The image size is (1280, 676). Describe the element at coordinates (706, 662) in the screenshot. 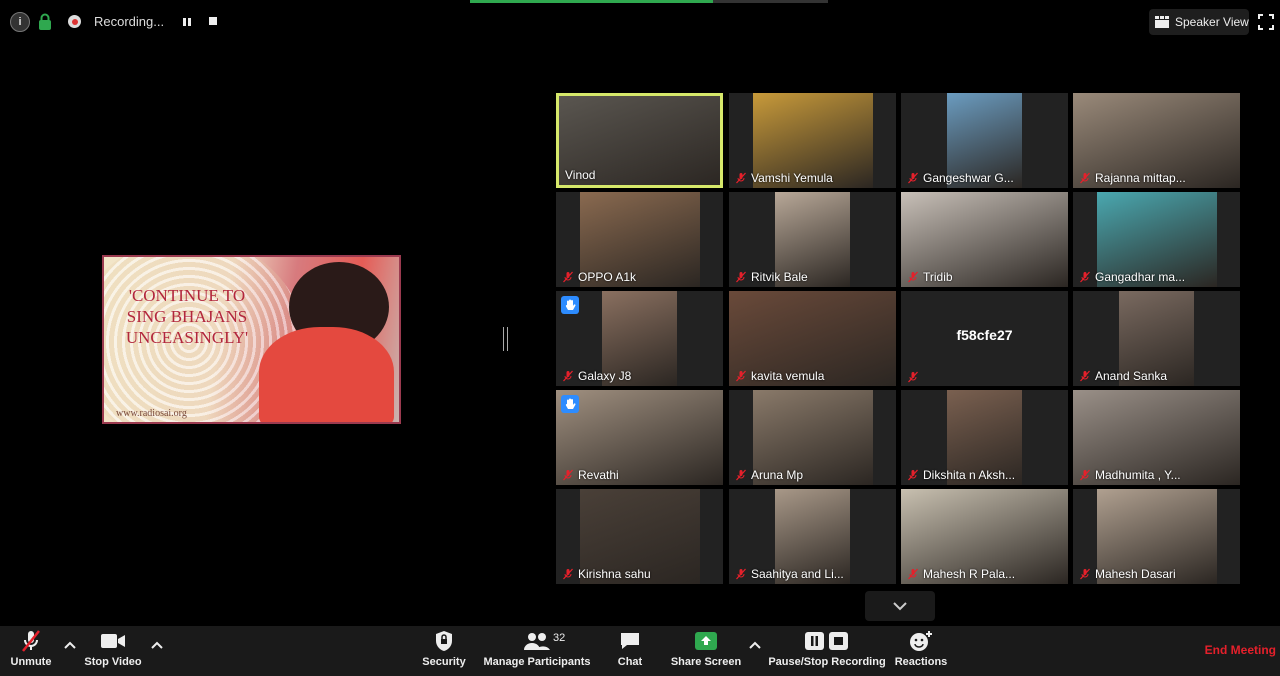

I see `share-screen-label: Share Screen` at that location.